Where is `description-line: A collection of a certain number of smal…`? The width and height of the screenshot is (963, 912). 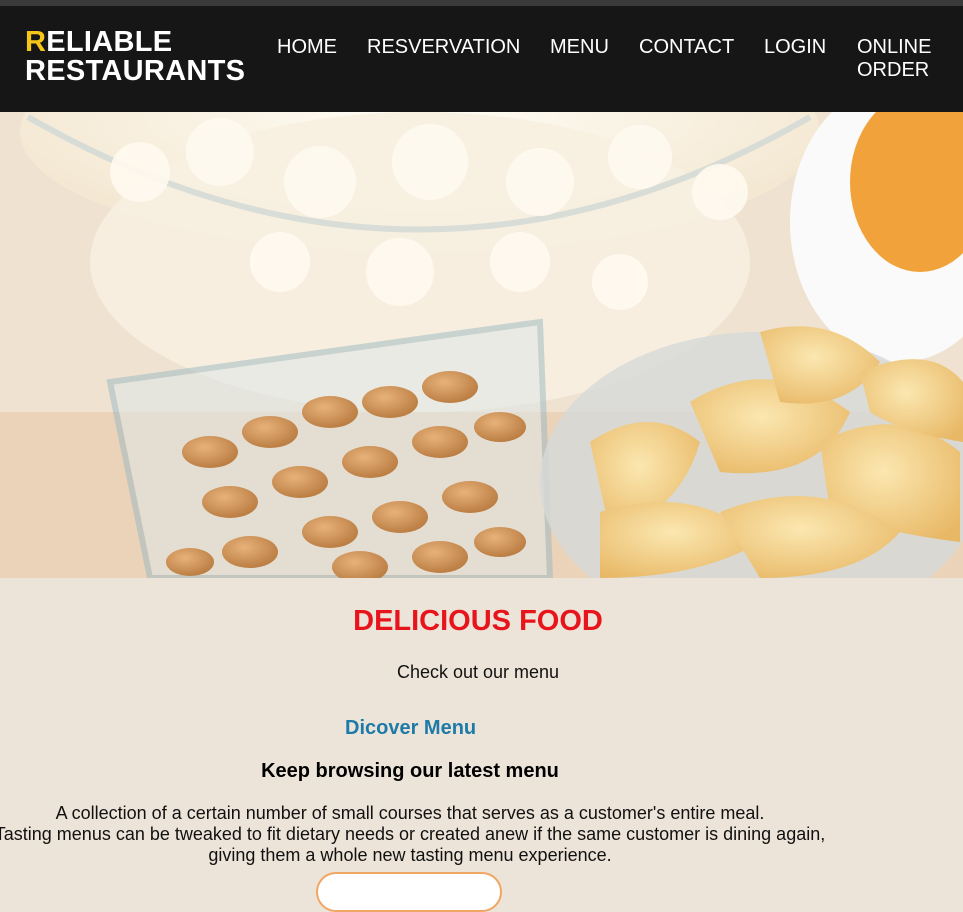
description-line: A collection of a certain number of smal… is located at coordinates (410, 813).